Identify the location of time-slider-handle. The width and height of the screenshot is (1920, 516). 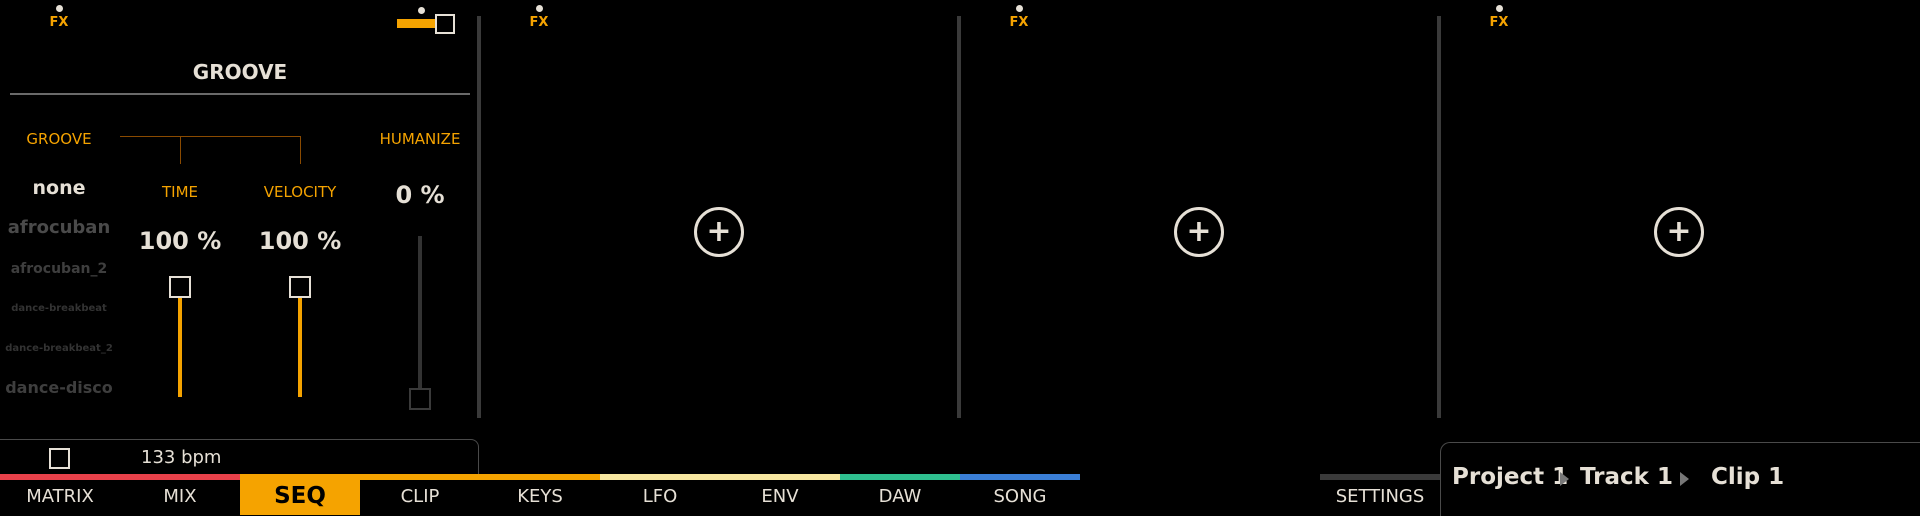
(180, 287).